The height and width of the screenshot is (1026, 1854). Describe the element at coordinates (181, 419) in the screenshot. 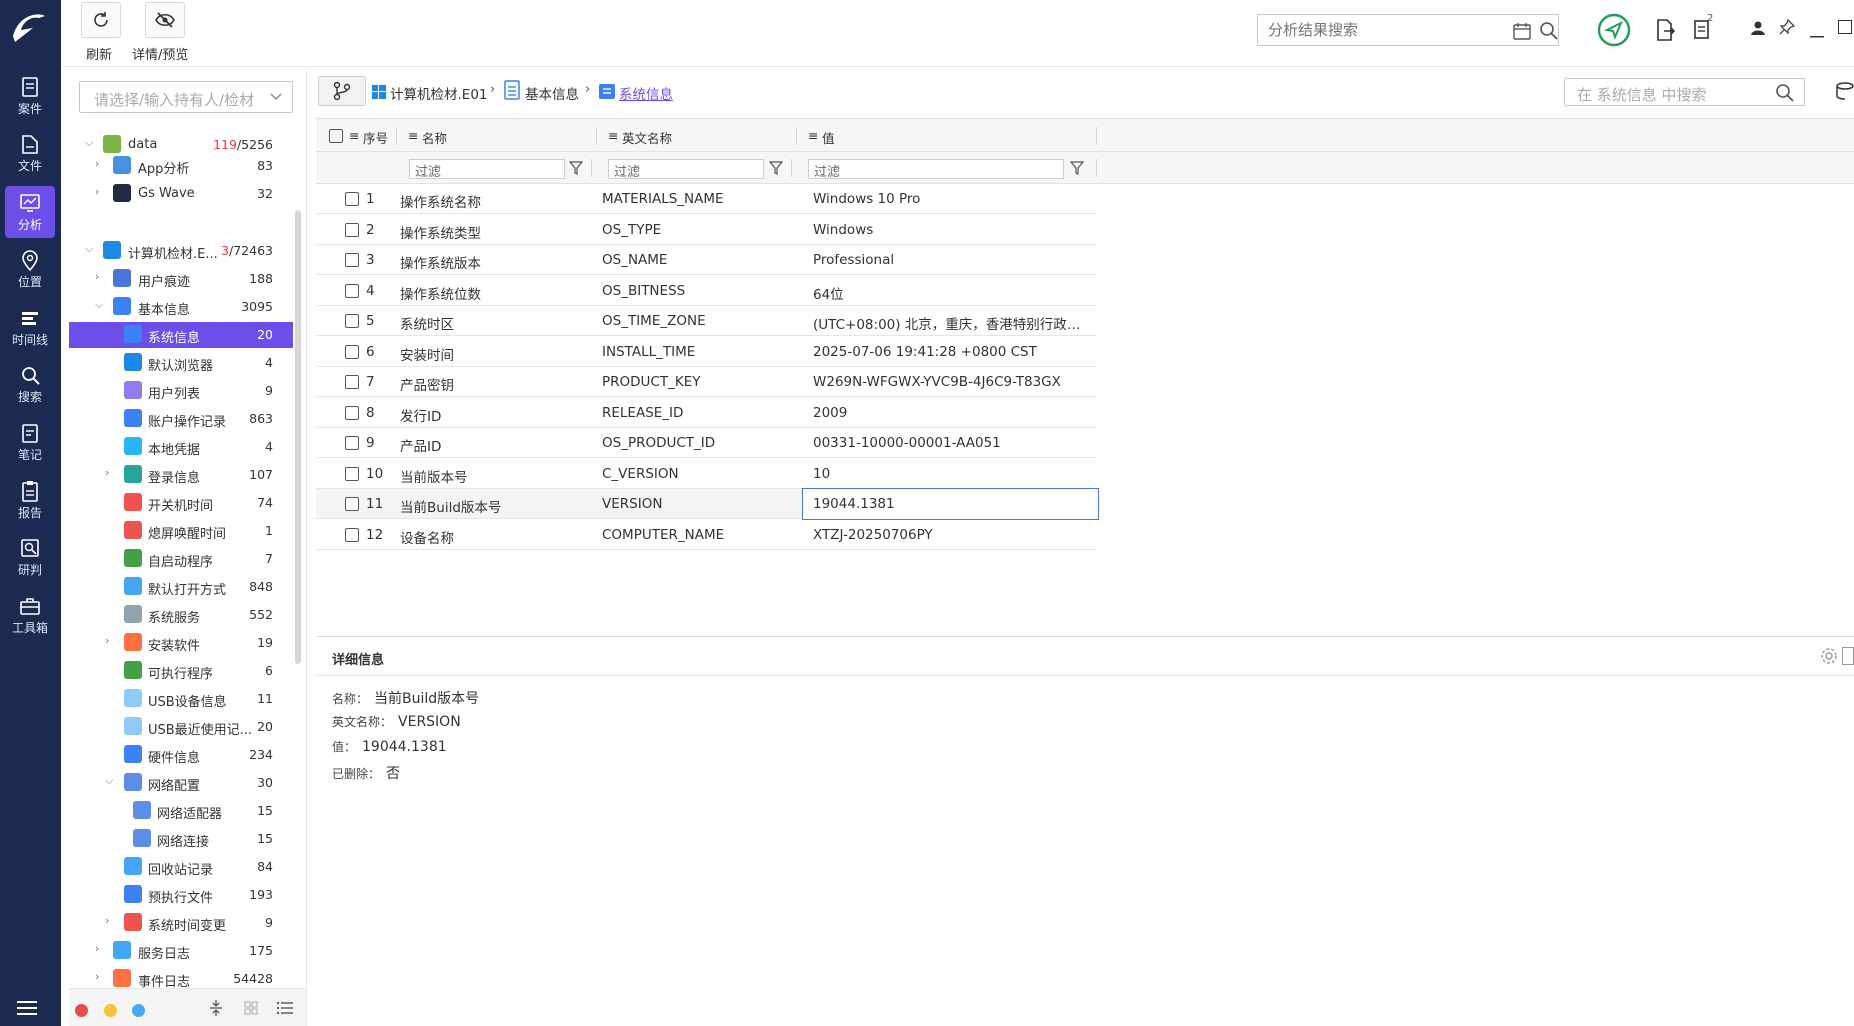

I see `tree-item: 账户操作记录 863` at that location.